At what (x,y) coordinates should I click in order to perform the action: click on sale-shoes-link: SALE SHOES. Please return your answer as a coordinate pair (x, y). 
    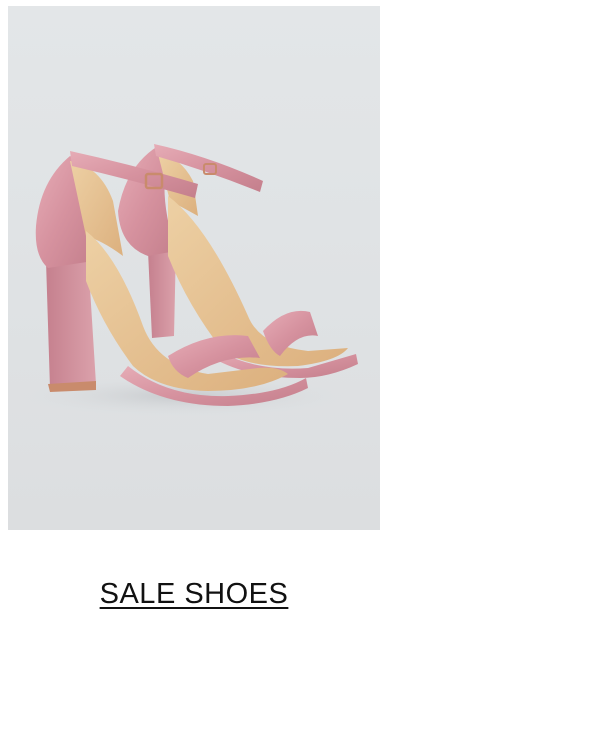
    Looking at the image, I should click on (194, 594).